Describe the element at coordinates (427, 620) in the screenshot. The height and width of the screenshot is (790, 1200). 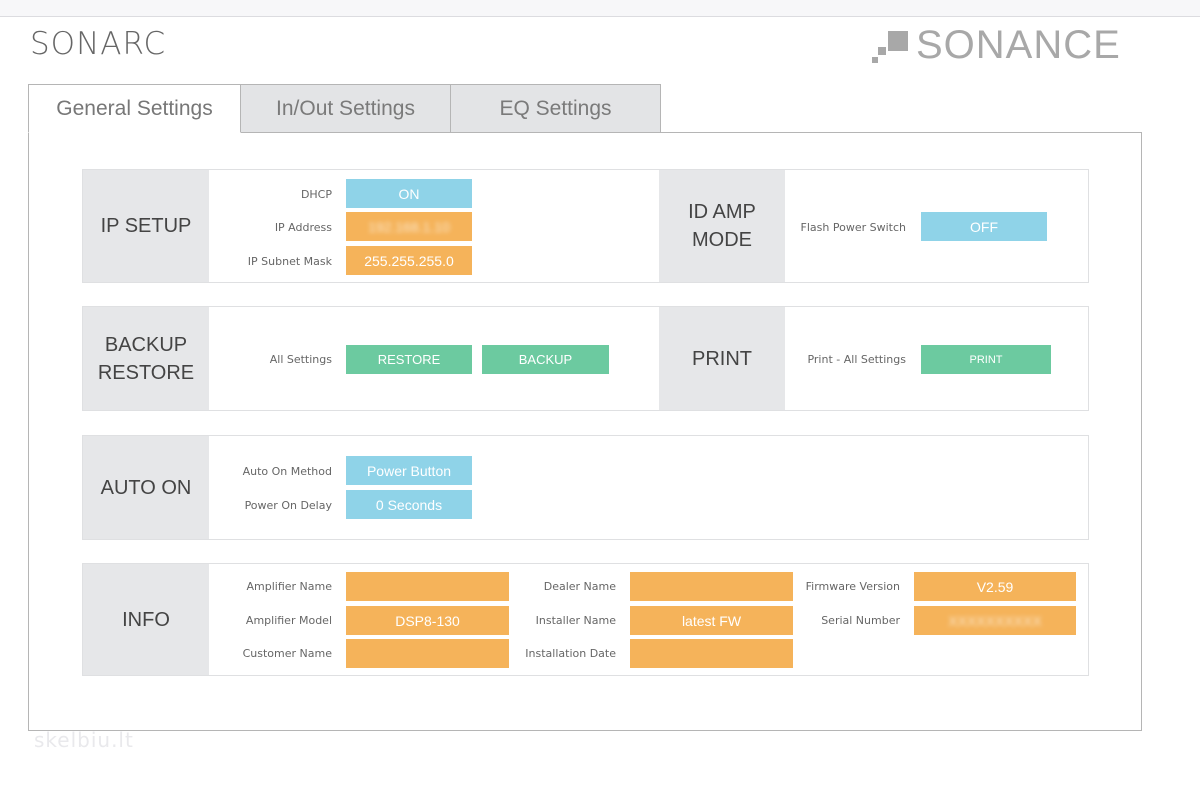
I see `amplifier-model-field: DSP8-130` at that location.